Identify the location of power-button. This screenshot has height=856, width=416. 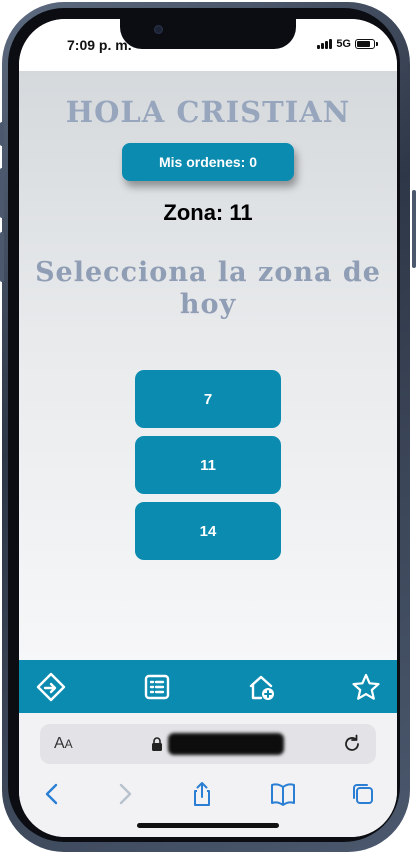
(414, 229).